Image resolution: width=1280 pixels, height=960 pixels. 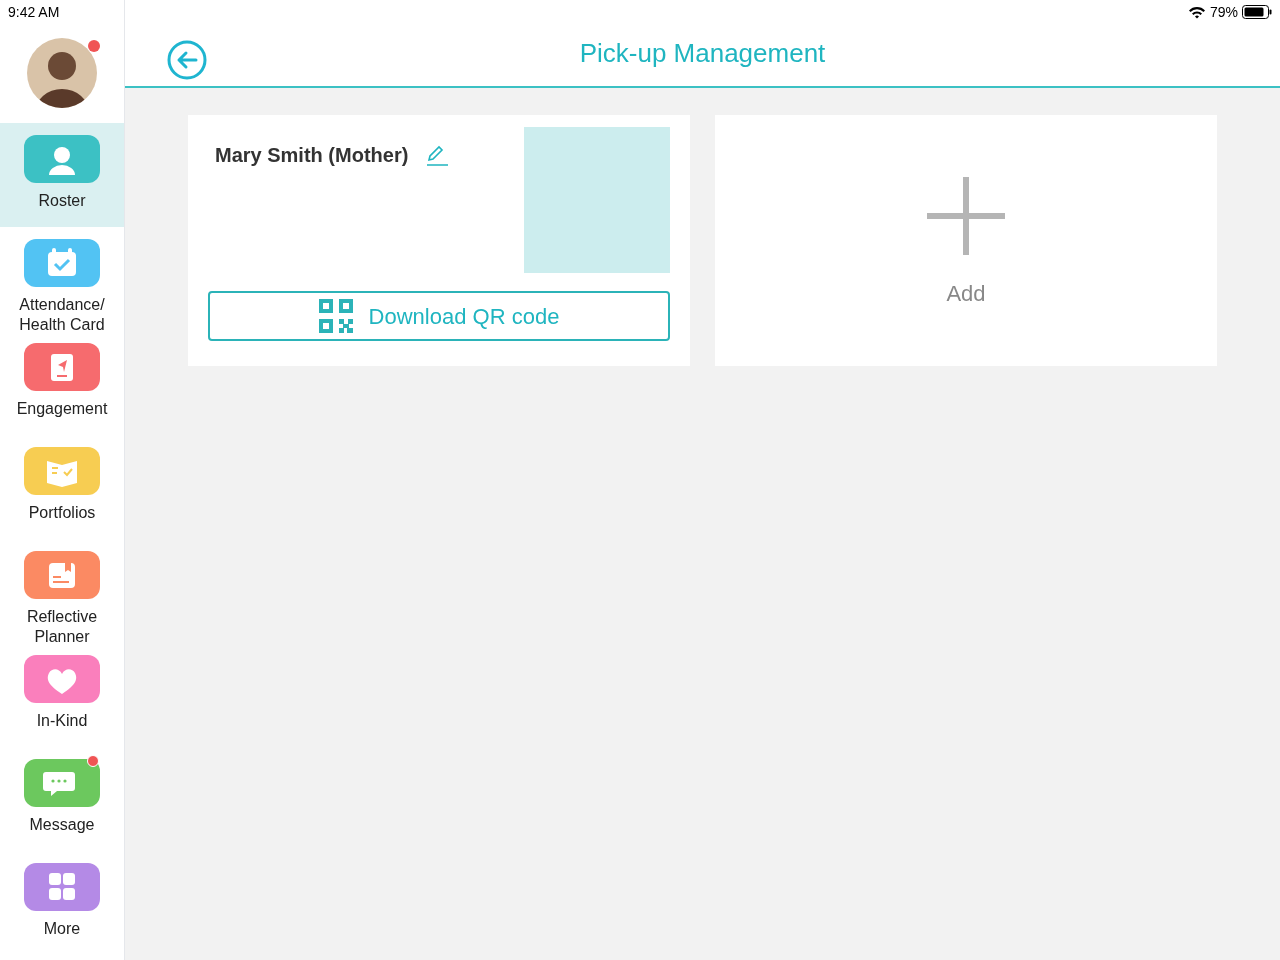 What do you see at coordinates (1196, 12) in the screenshot?
I see `wifi-icon` at bounding box center [1196, 12].